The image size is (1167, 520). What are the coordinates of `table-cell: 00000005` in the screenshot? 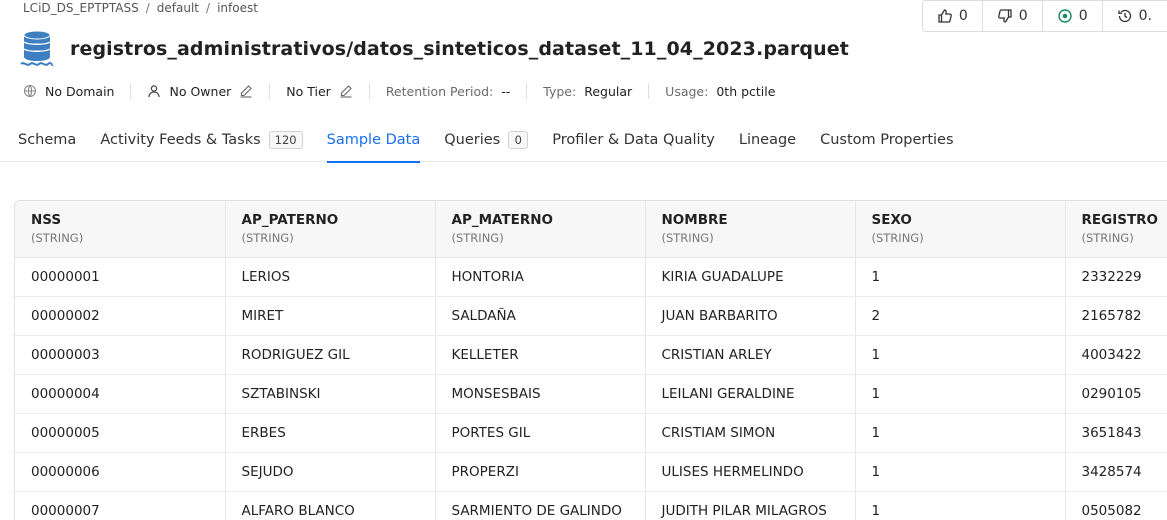 It's located at (120, 433).